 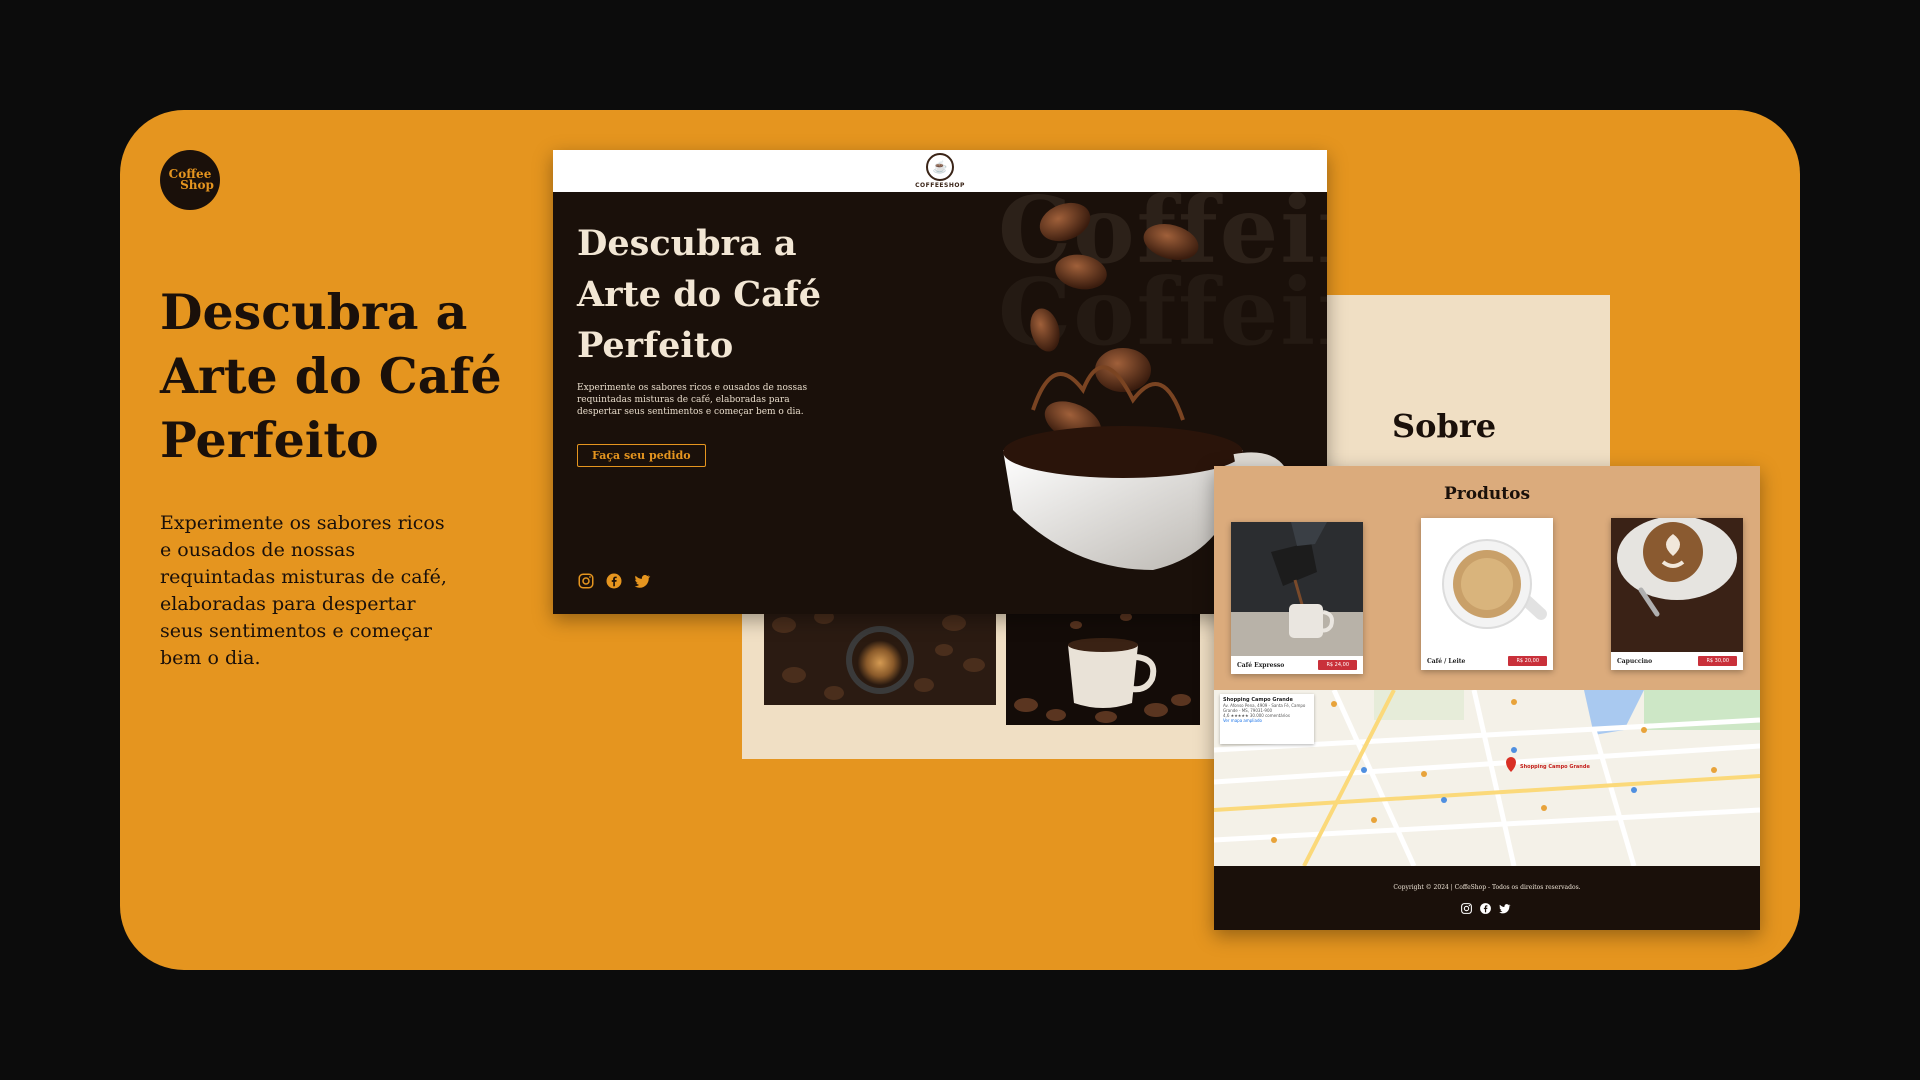 I want to click on product-name: Capuccino, so click(x=1635, y=661).